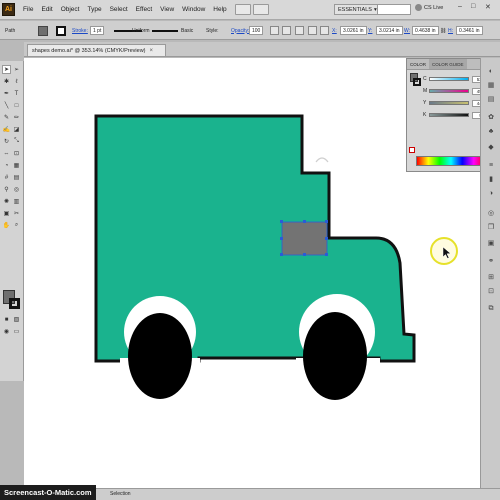 The image size is (500, 500). Describe the element at coordinates (6, 93) in the screenshot. I see `pen-tool-icon: ✒` at that location.